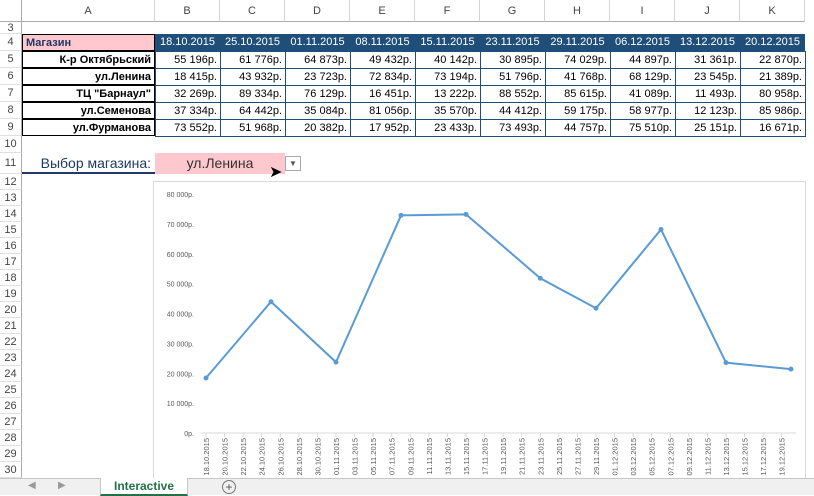 This screenshot has width=814, height=496. I want to click on date-header-cell: 08.11.2015, so click(382, 42).